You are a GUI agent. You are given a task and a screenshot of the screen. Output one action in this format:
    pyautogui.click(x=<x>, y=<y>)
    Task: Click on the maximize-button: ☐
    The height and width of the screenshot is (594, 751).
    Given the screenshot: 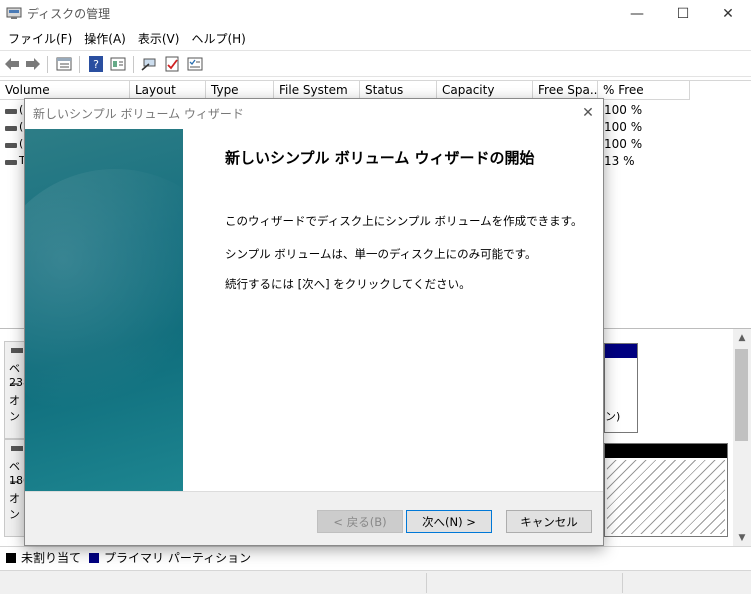 What is the action you would take?
    pyautogui.click(x=683, y=13)
    